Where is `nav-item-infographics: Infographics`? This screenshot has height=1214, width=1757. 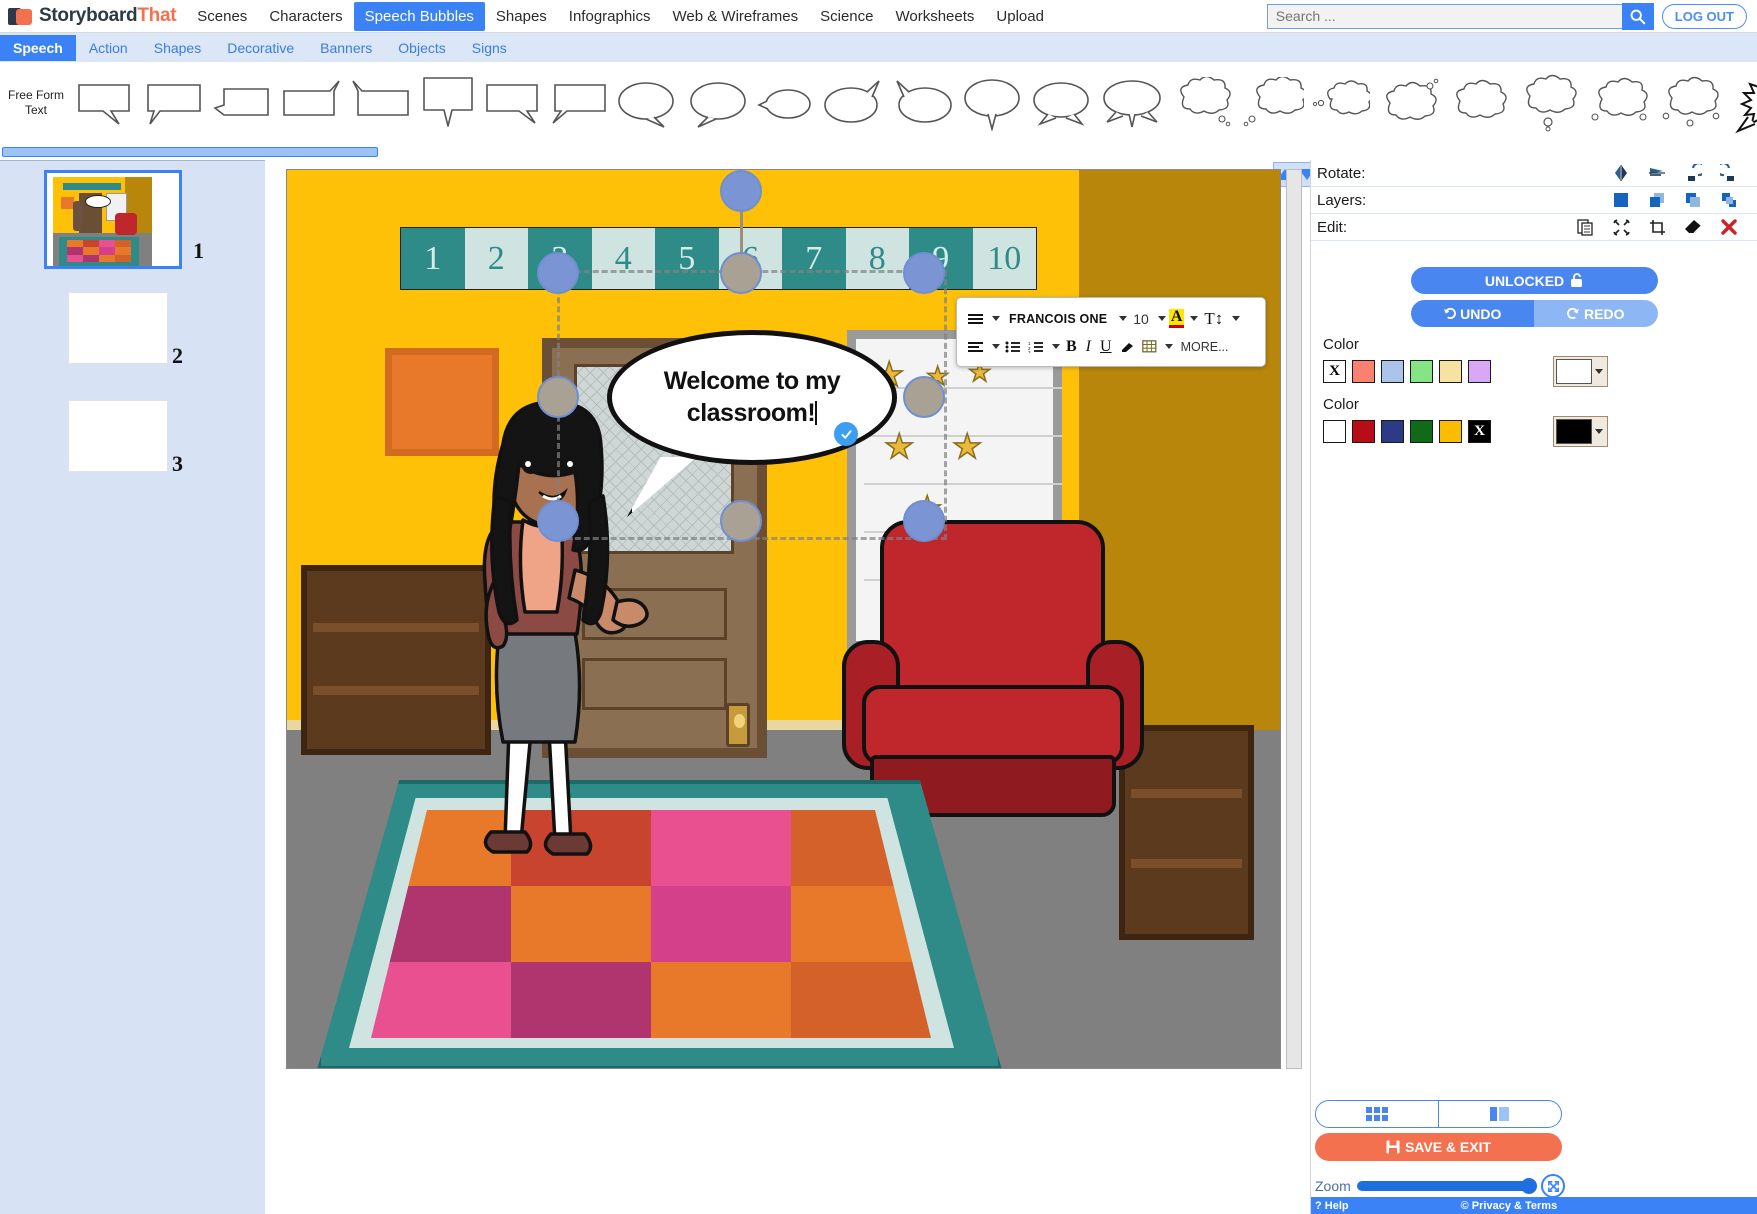 nav-item-infographics: Infographics is located at coordinates (610, 16).